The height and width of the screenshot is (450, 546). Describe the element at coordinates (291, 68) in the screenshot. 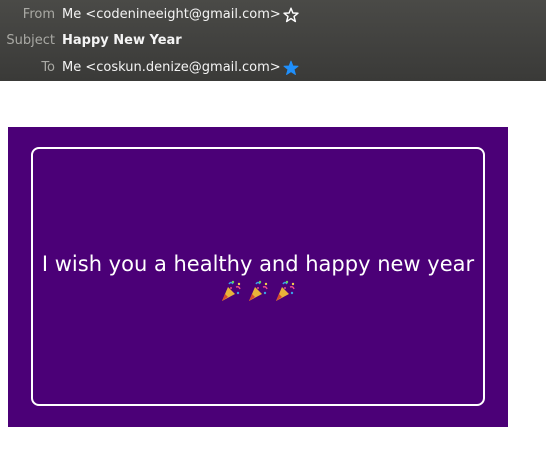

I see `star-filled-icon` at that location.